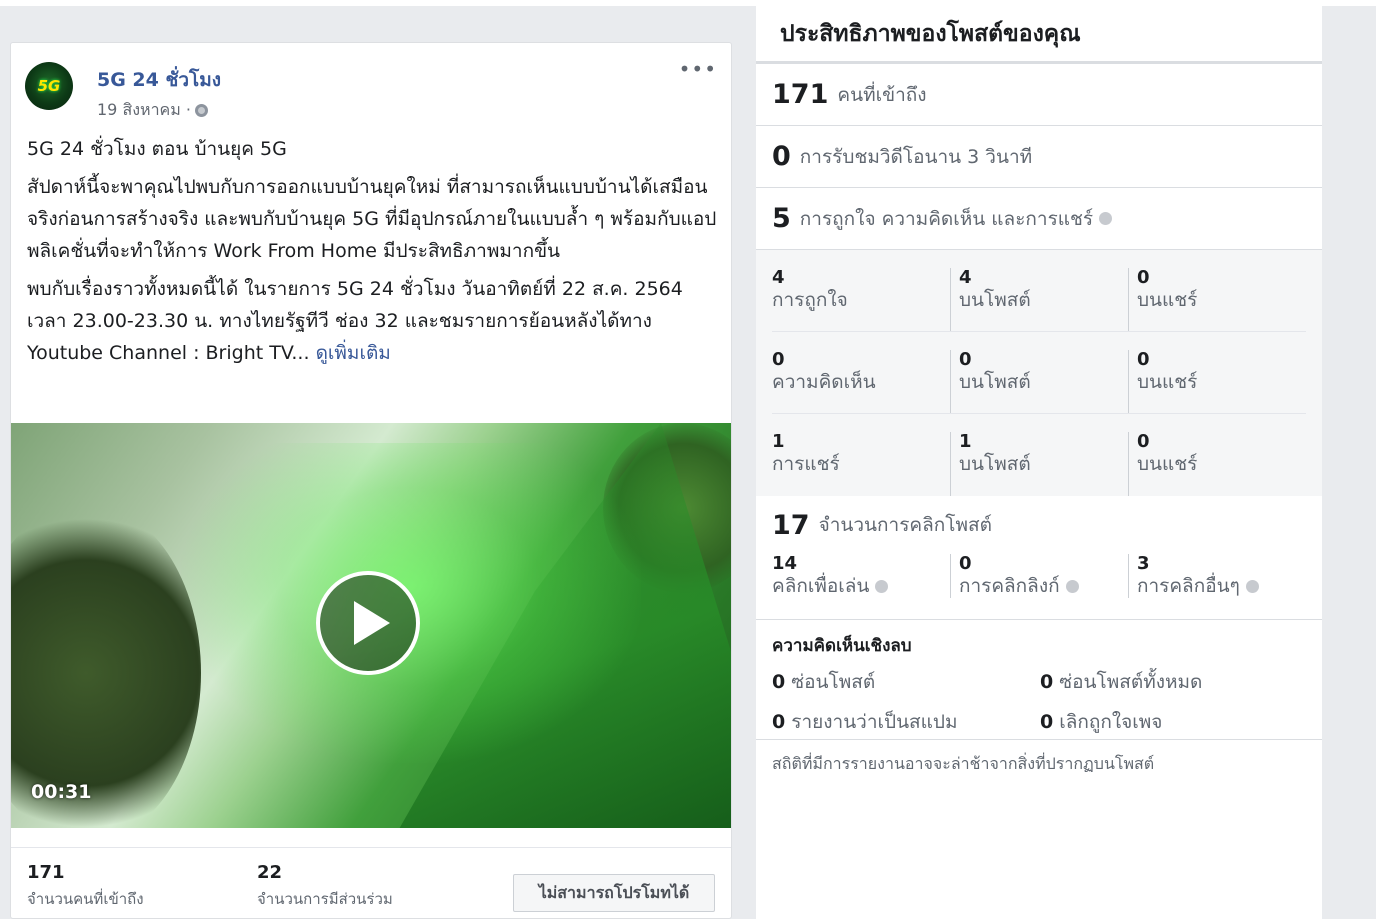 The width and height of the screenshot is (1376, 919). I want to click on clicks-play-label-wrap: คลิกเพื่อเล่น, so click(861, 586).